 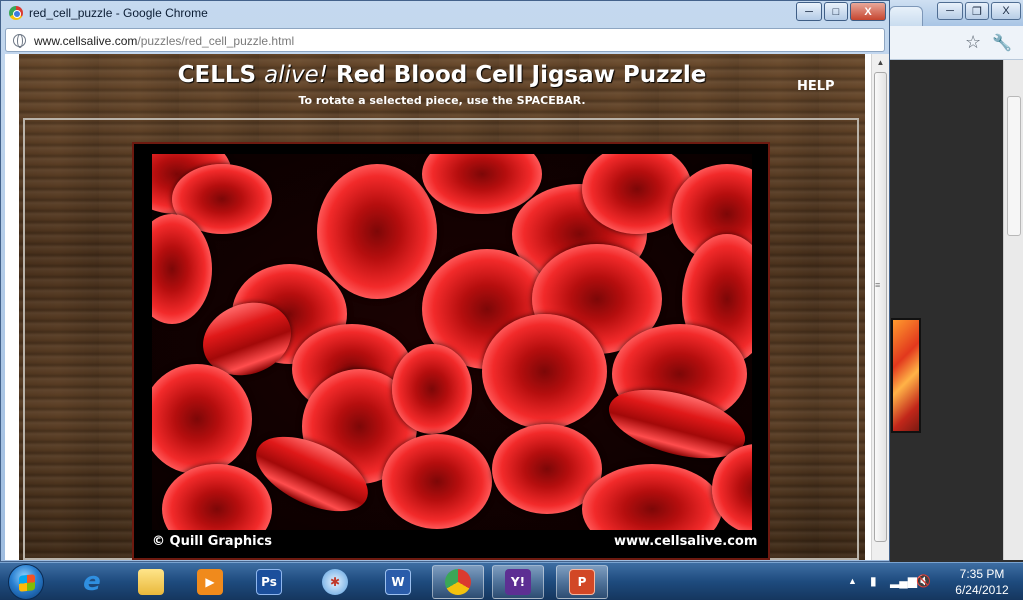 What do you see at coordinates (445, 13) in the screenshot?
I see `window-titlebar: red_cell_puzzle - Google Chrome ─ □ X` at bounding box center [445, 13].